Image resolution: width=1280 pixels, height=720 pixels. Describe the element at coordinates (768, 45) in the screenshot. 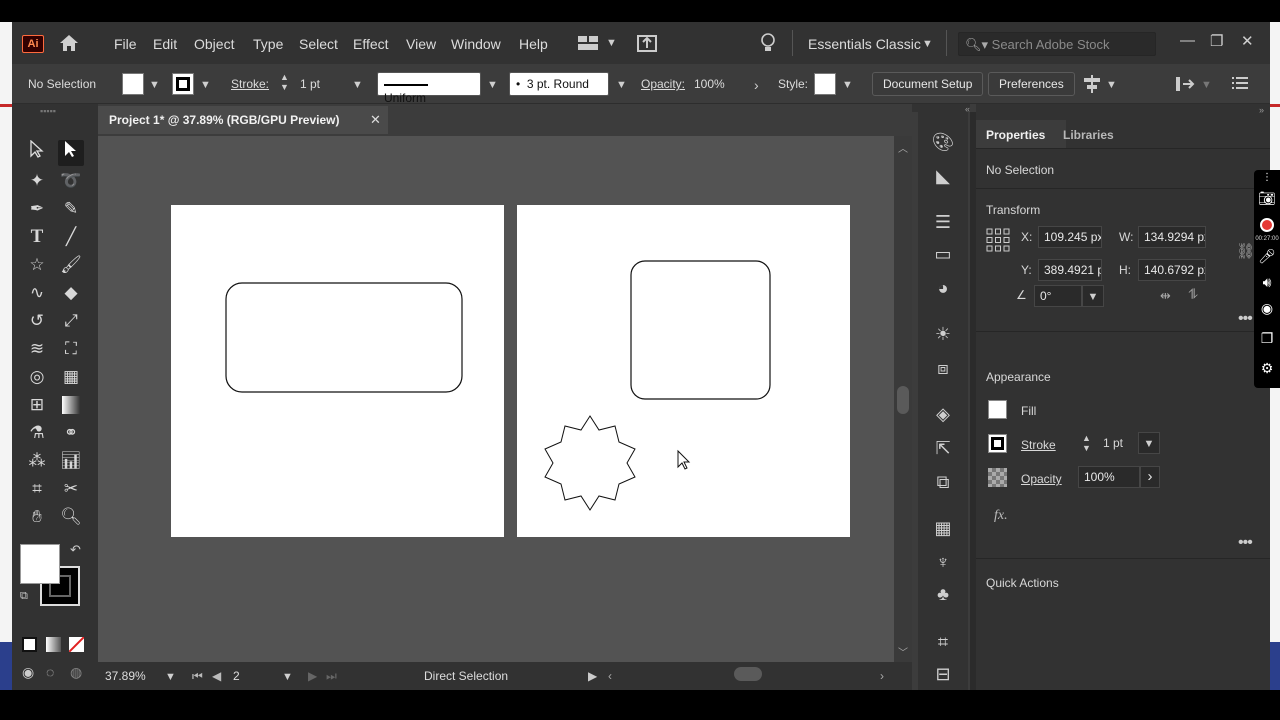

I see `lightbulb-icon` at that location.